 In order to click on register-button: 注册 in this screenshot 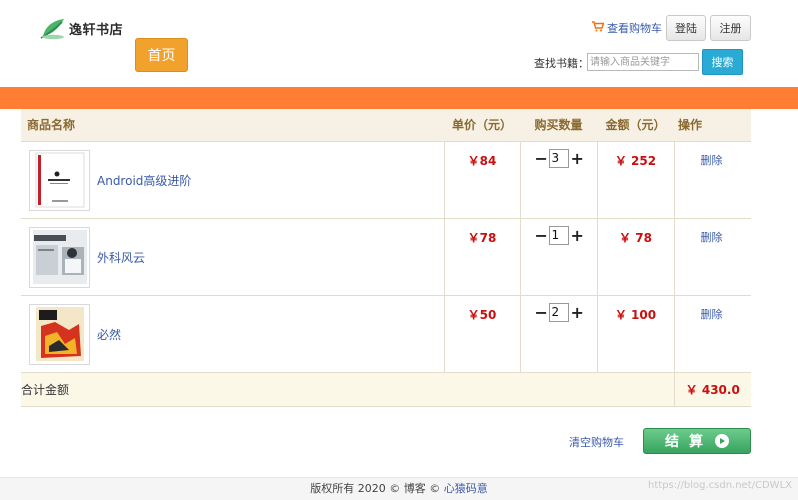, I will do `click(730, 28)`.